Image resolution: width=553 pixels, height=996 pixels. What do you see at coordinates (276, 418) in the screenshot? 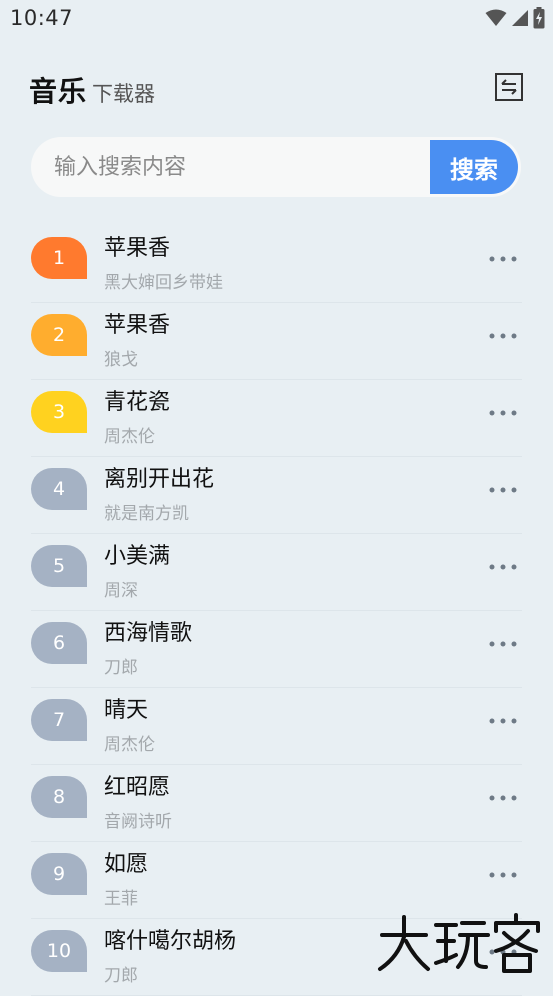
I see `song-list-item: 3 青花瓷周杰伦` at bounding box center [276, 418].